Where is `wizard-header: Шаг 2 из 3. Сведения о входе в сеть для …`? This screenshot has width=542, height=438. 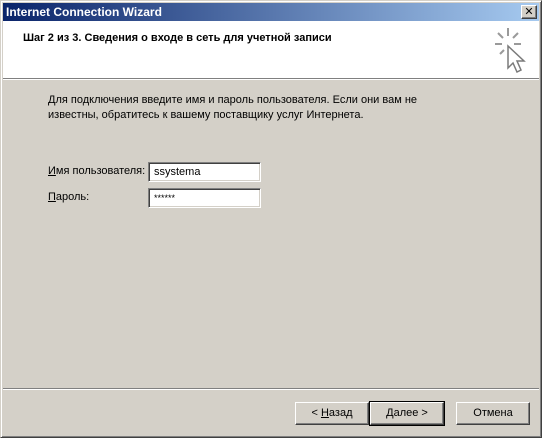 wizard-header: Шаг 2 из 3. Сведения о входе в сеть для … is located at coordinates (271, 49).